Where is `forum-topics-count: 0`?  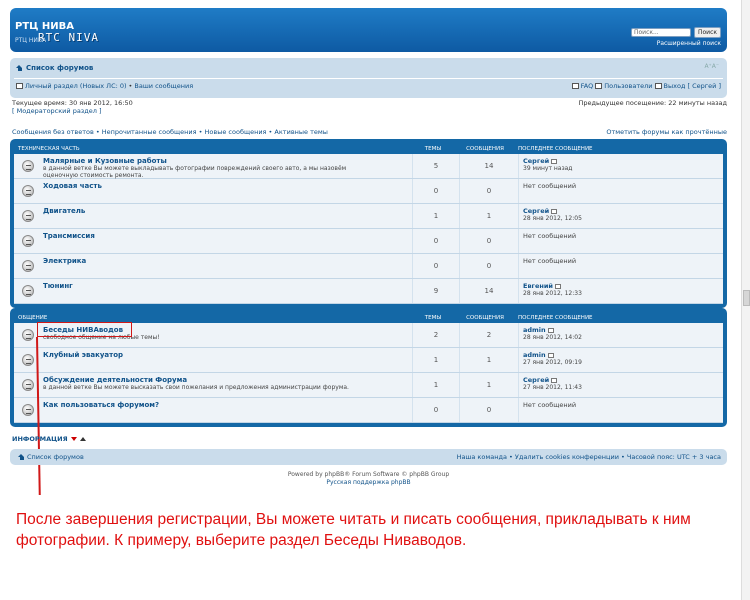 forum-topics-count: 0 is located at coordinates (435, 241).